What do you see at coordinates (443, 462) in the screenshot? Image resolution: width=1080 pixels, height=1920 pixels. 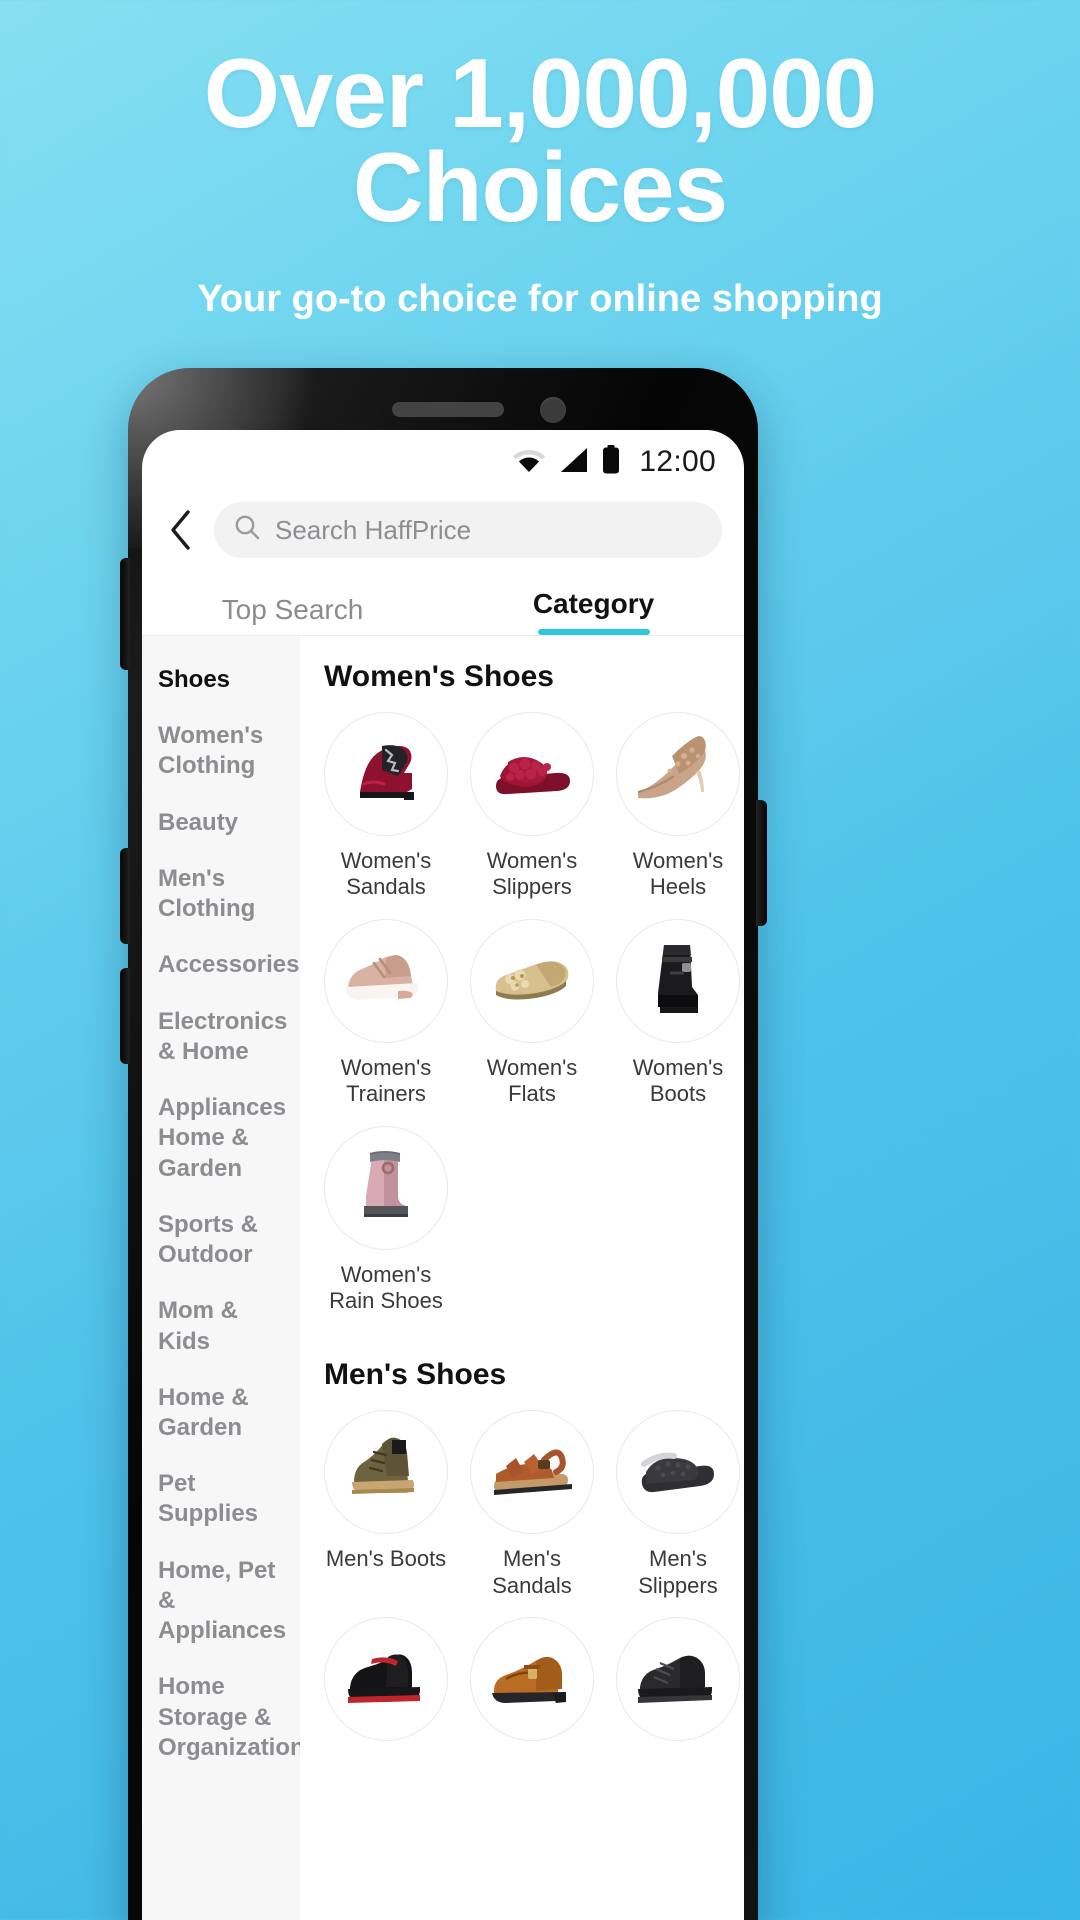 I see `status-bar: 12:00` at bounding box center [443, 462].